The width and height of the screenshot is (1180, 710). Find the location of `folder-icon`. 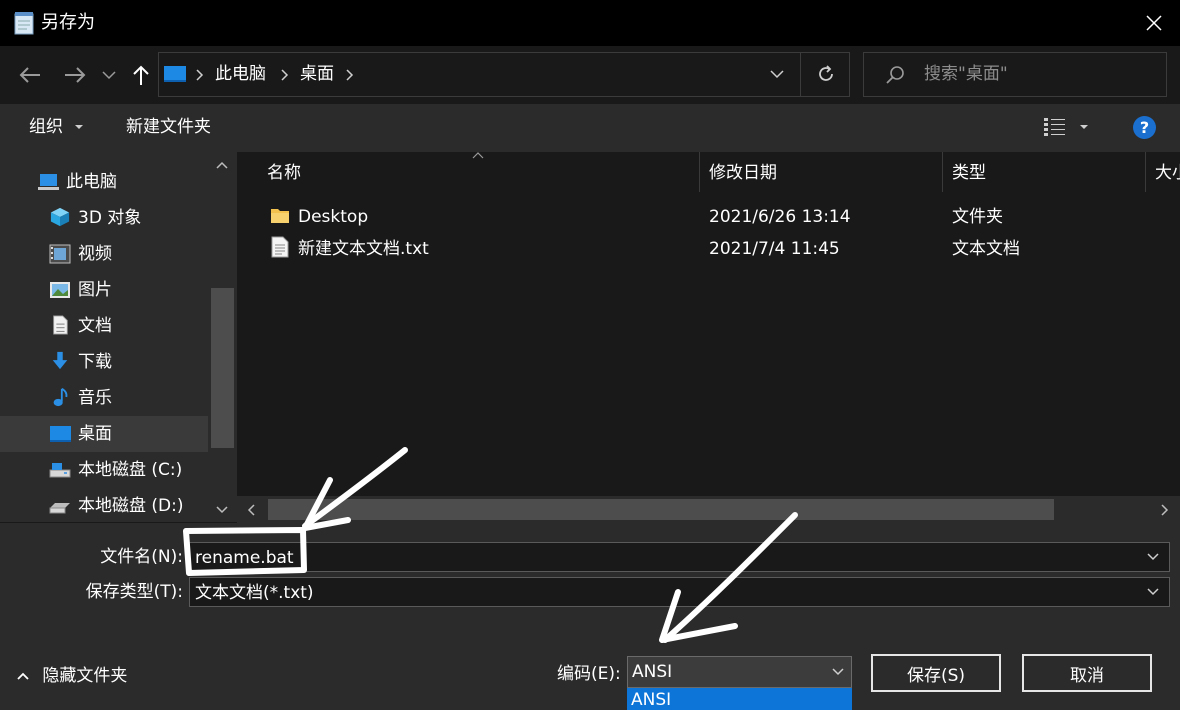

folder-icon is located at coordinates (280, 216).